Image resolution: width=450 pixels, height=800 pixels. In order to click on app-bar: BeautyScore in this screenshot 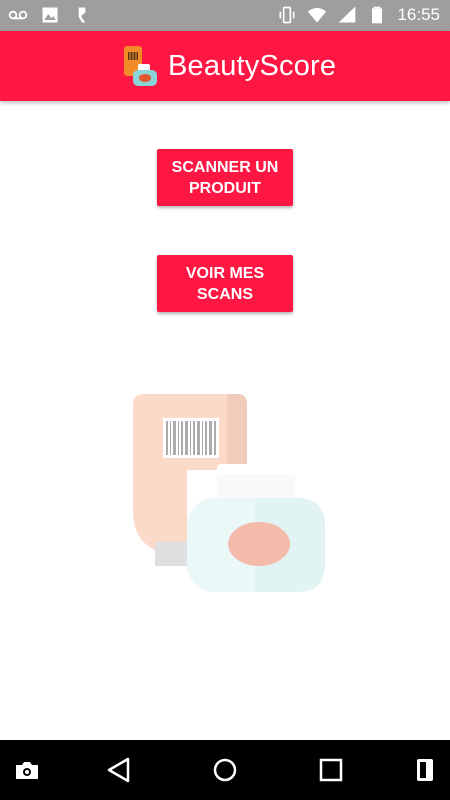, I will do `click(225, 66)`.